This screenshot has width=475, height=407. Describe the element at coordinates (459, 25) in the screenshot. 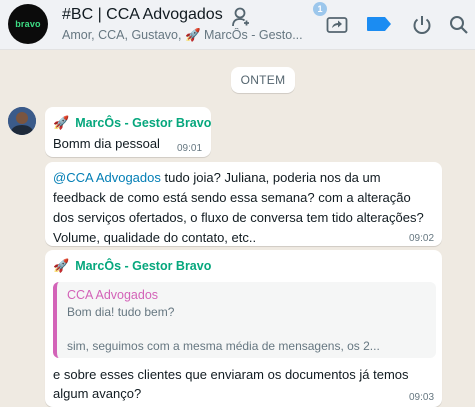

I see `search-icon` at that location.